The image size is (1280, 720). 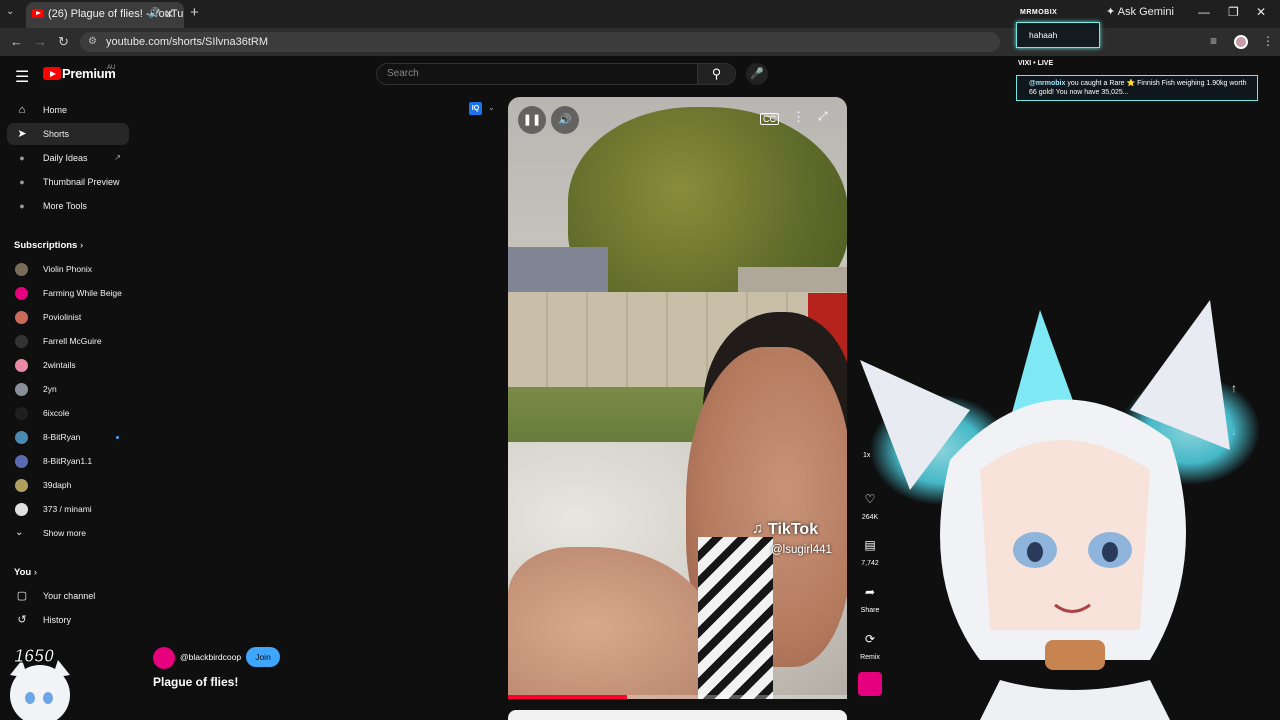 I want to click on subscriptions-label: Subscriptions, so click(x=46, y=245).